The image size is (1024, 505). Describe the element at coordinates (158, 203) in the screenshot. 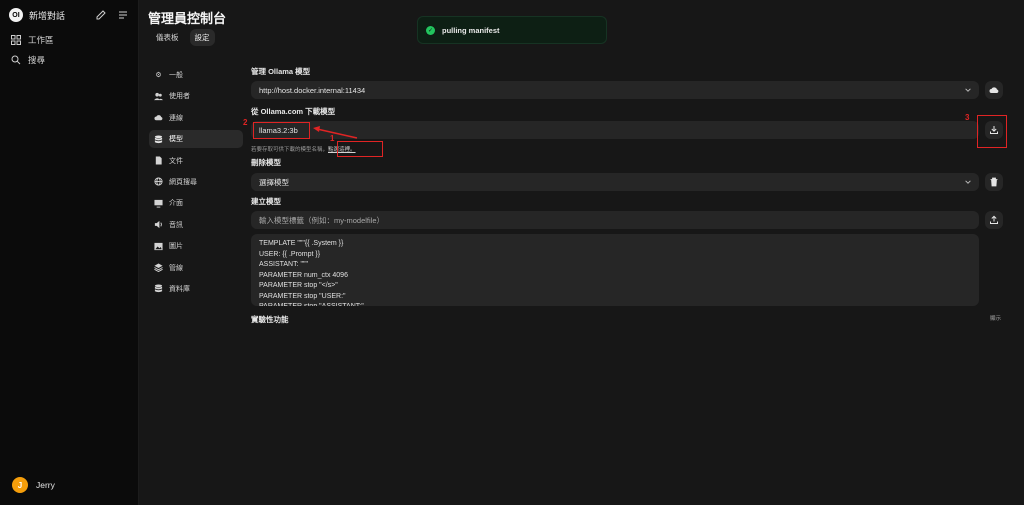

I see `monitor-icon` at that location.